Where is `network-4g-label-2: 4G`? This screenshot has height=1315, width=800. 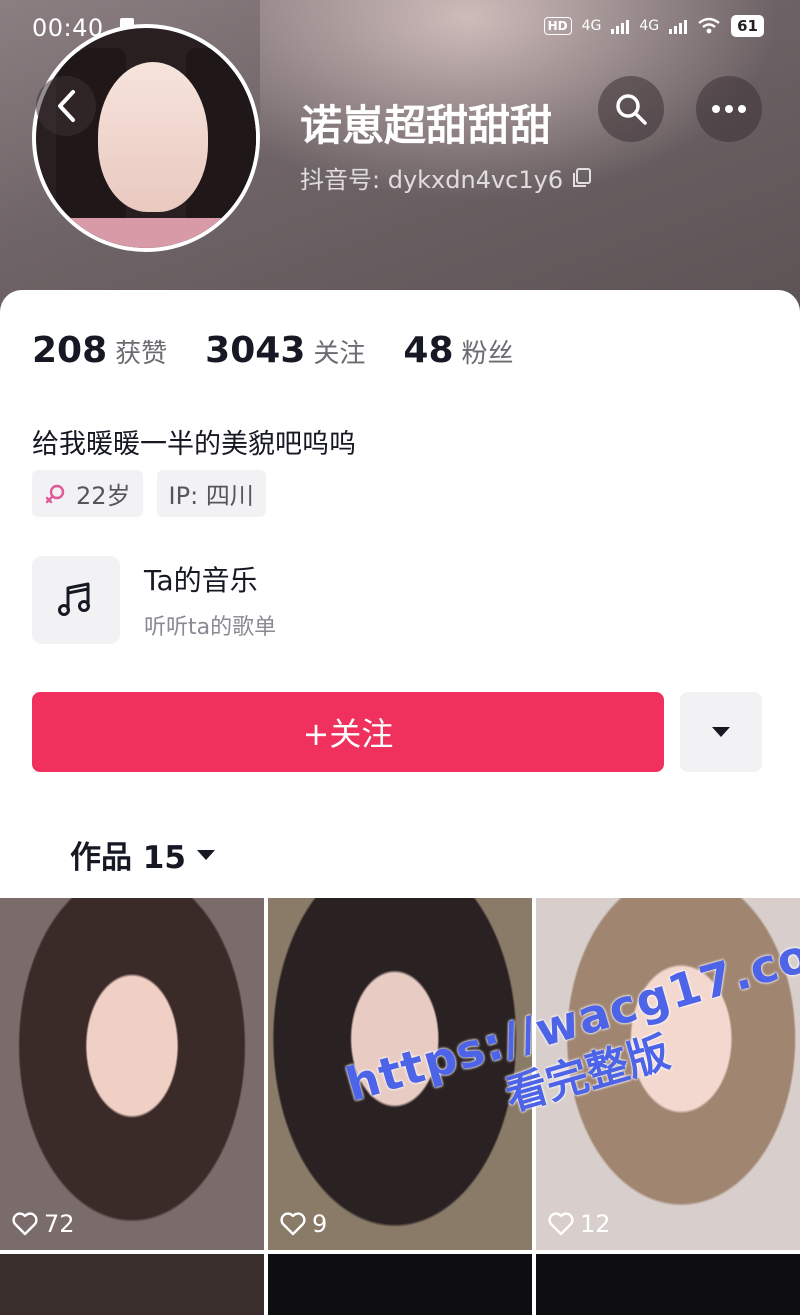 network-4g-label-2: 4G is located at coordinates (649, 26).